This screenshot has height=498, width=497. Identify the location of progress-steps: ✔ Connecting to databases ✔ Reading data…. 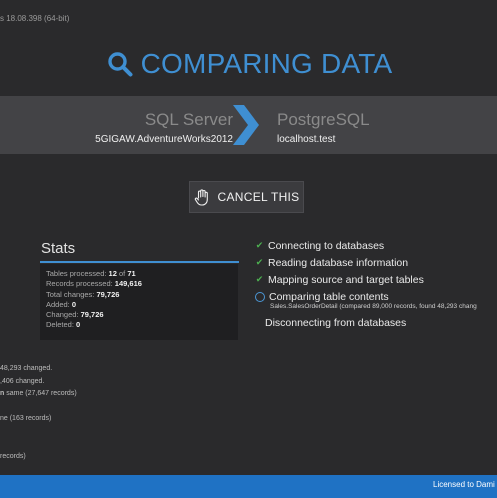
(365, 284).